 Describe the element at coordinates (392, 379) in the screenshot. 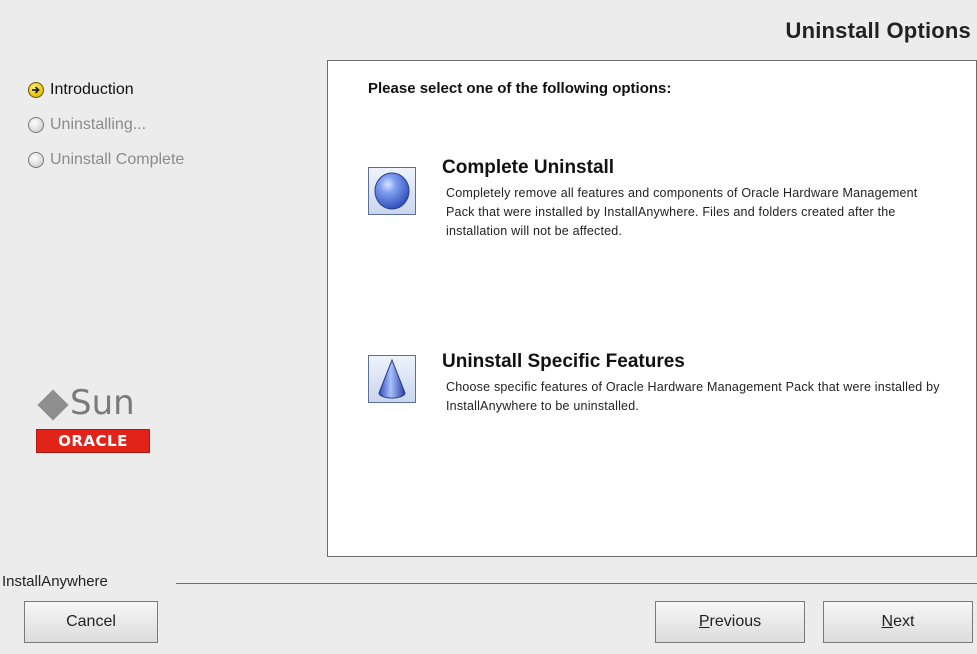

I see `cone-icon` at that location.